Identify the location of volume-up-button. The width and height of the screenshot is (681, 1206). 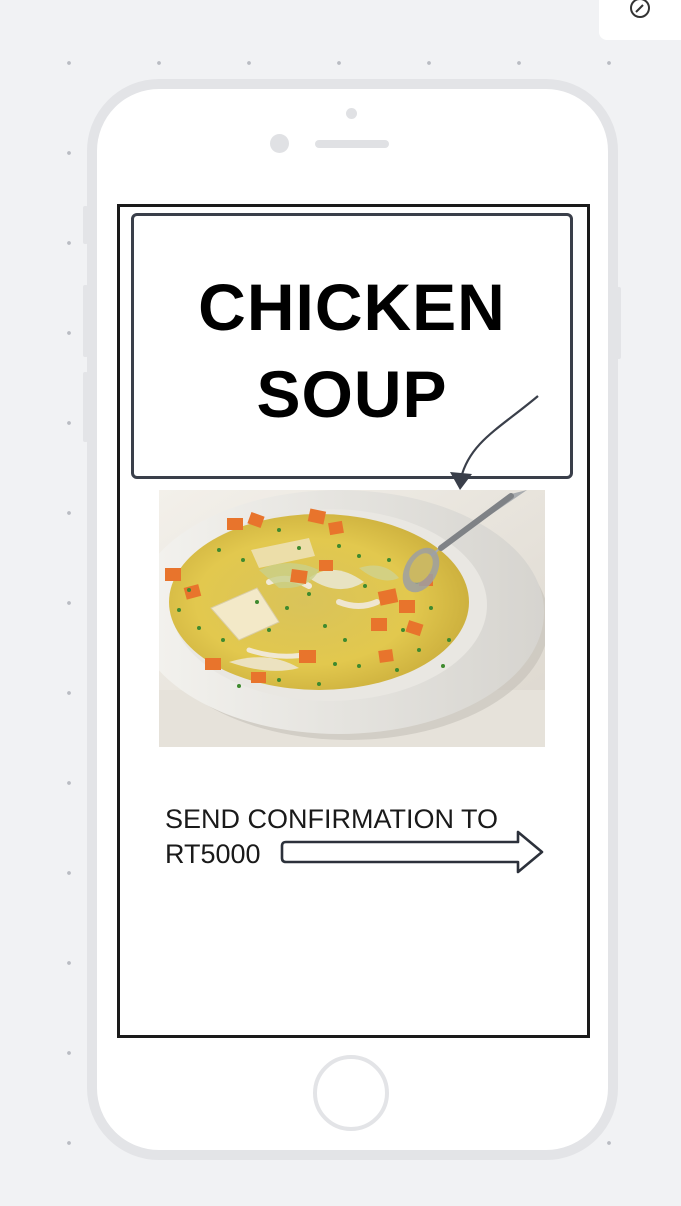
(85, 321).